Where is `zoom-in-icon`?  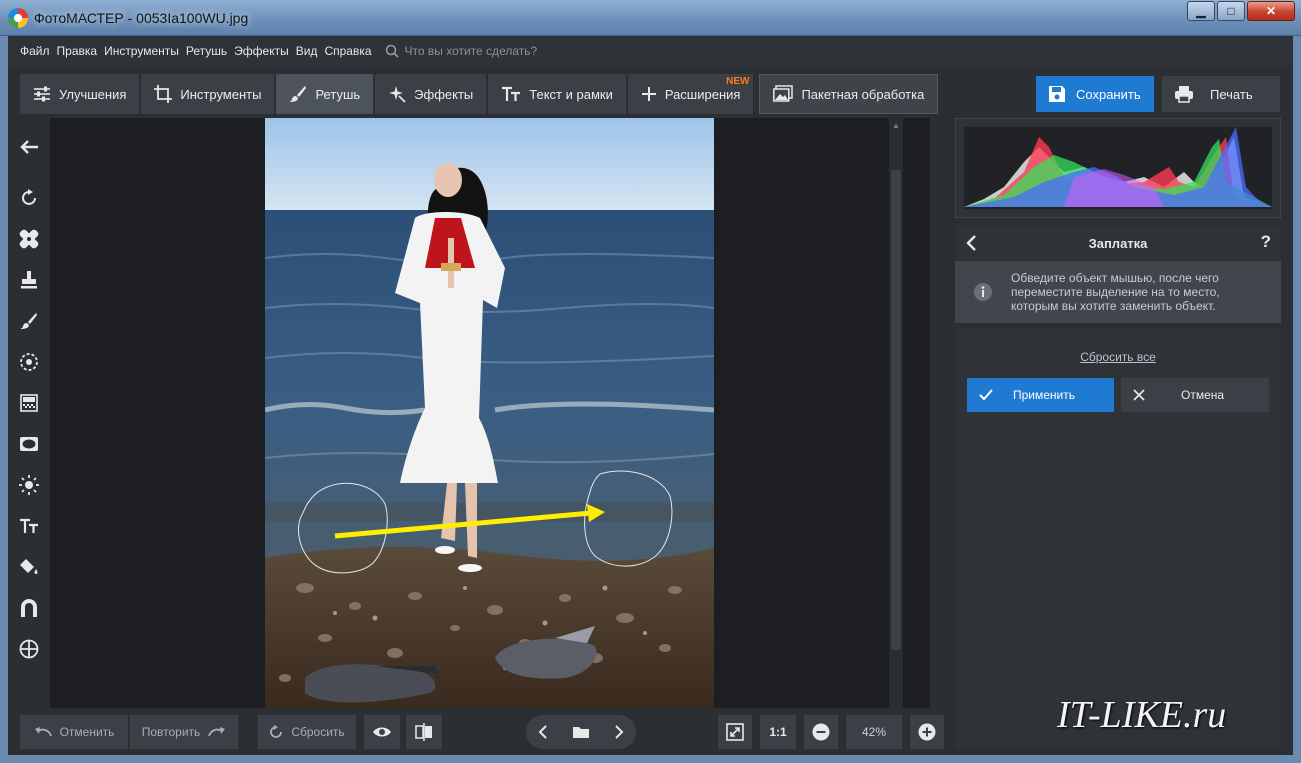
zoom-in-icon is located at coordinates (927, 732).